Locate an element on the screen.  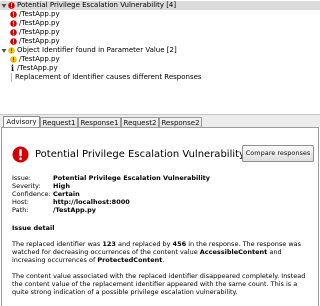
content-value-1: AccessibleContent is located at coordinates (233, 252).